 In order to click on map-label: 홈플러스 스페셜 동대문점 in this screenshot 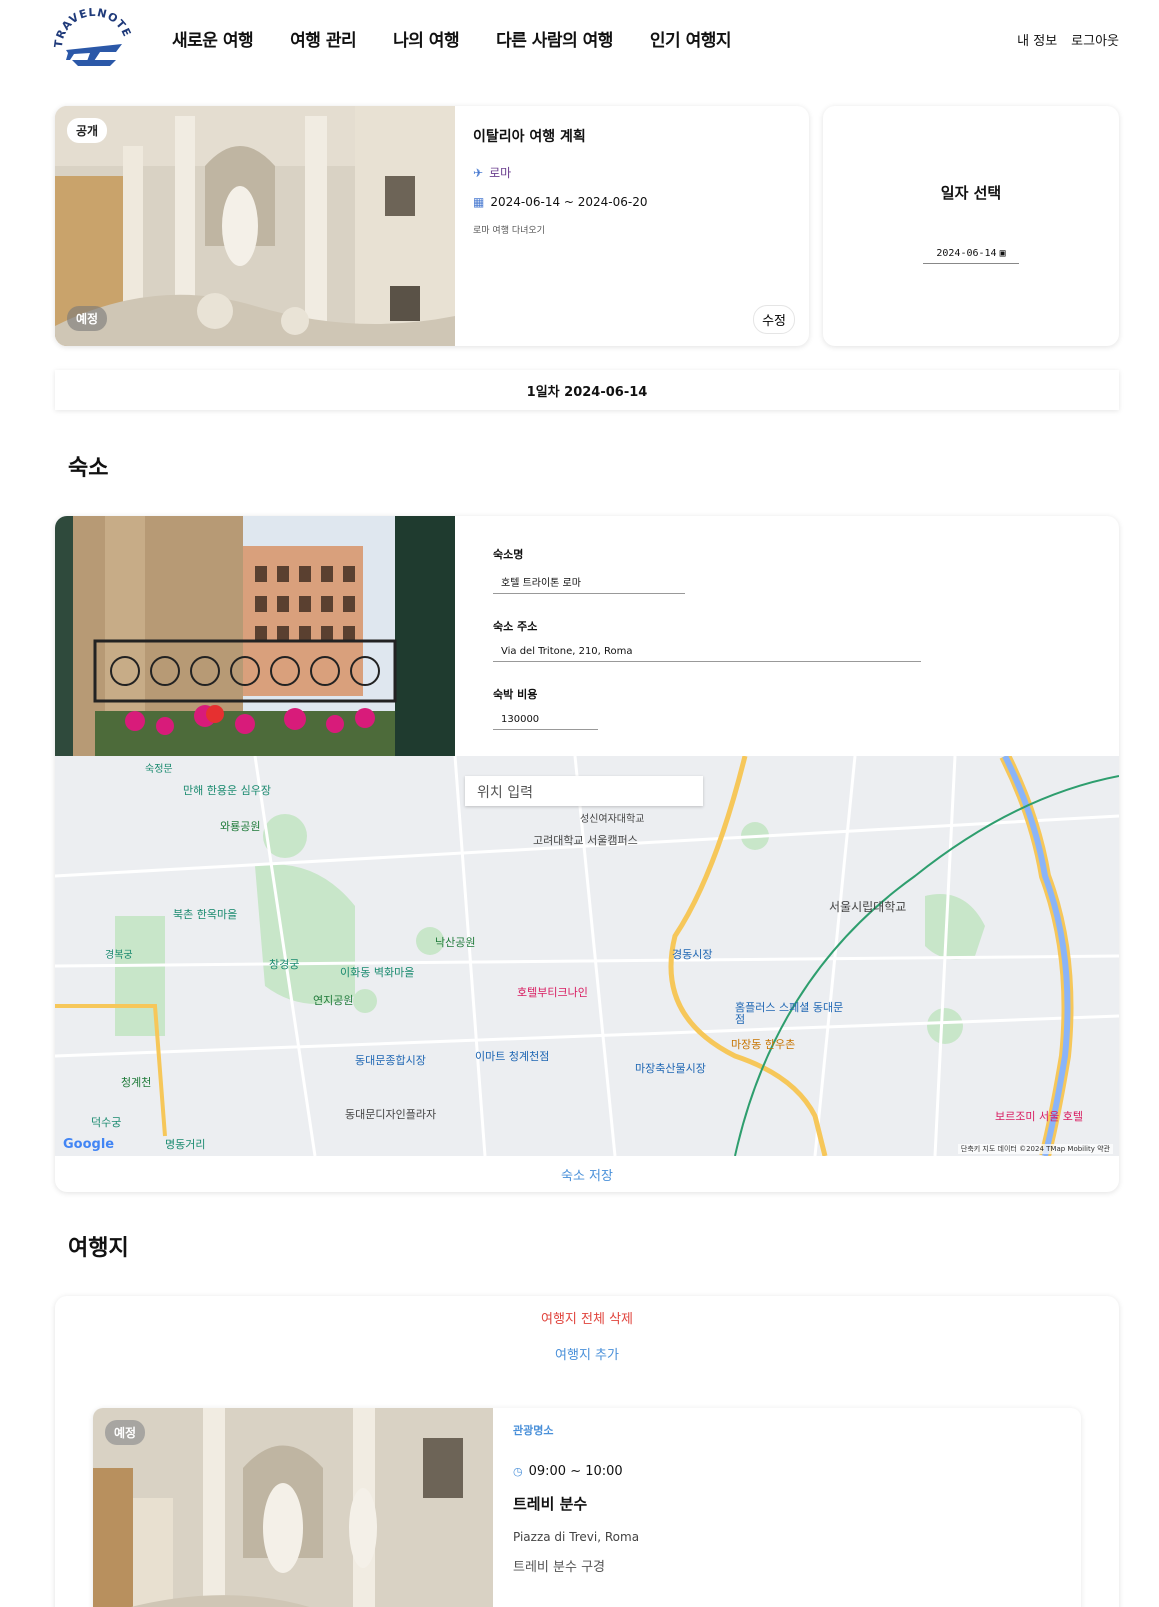, I will do `click(789, 1013)`.